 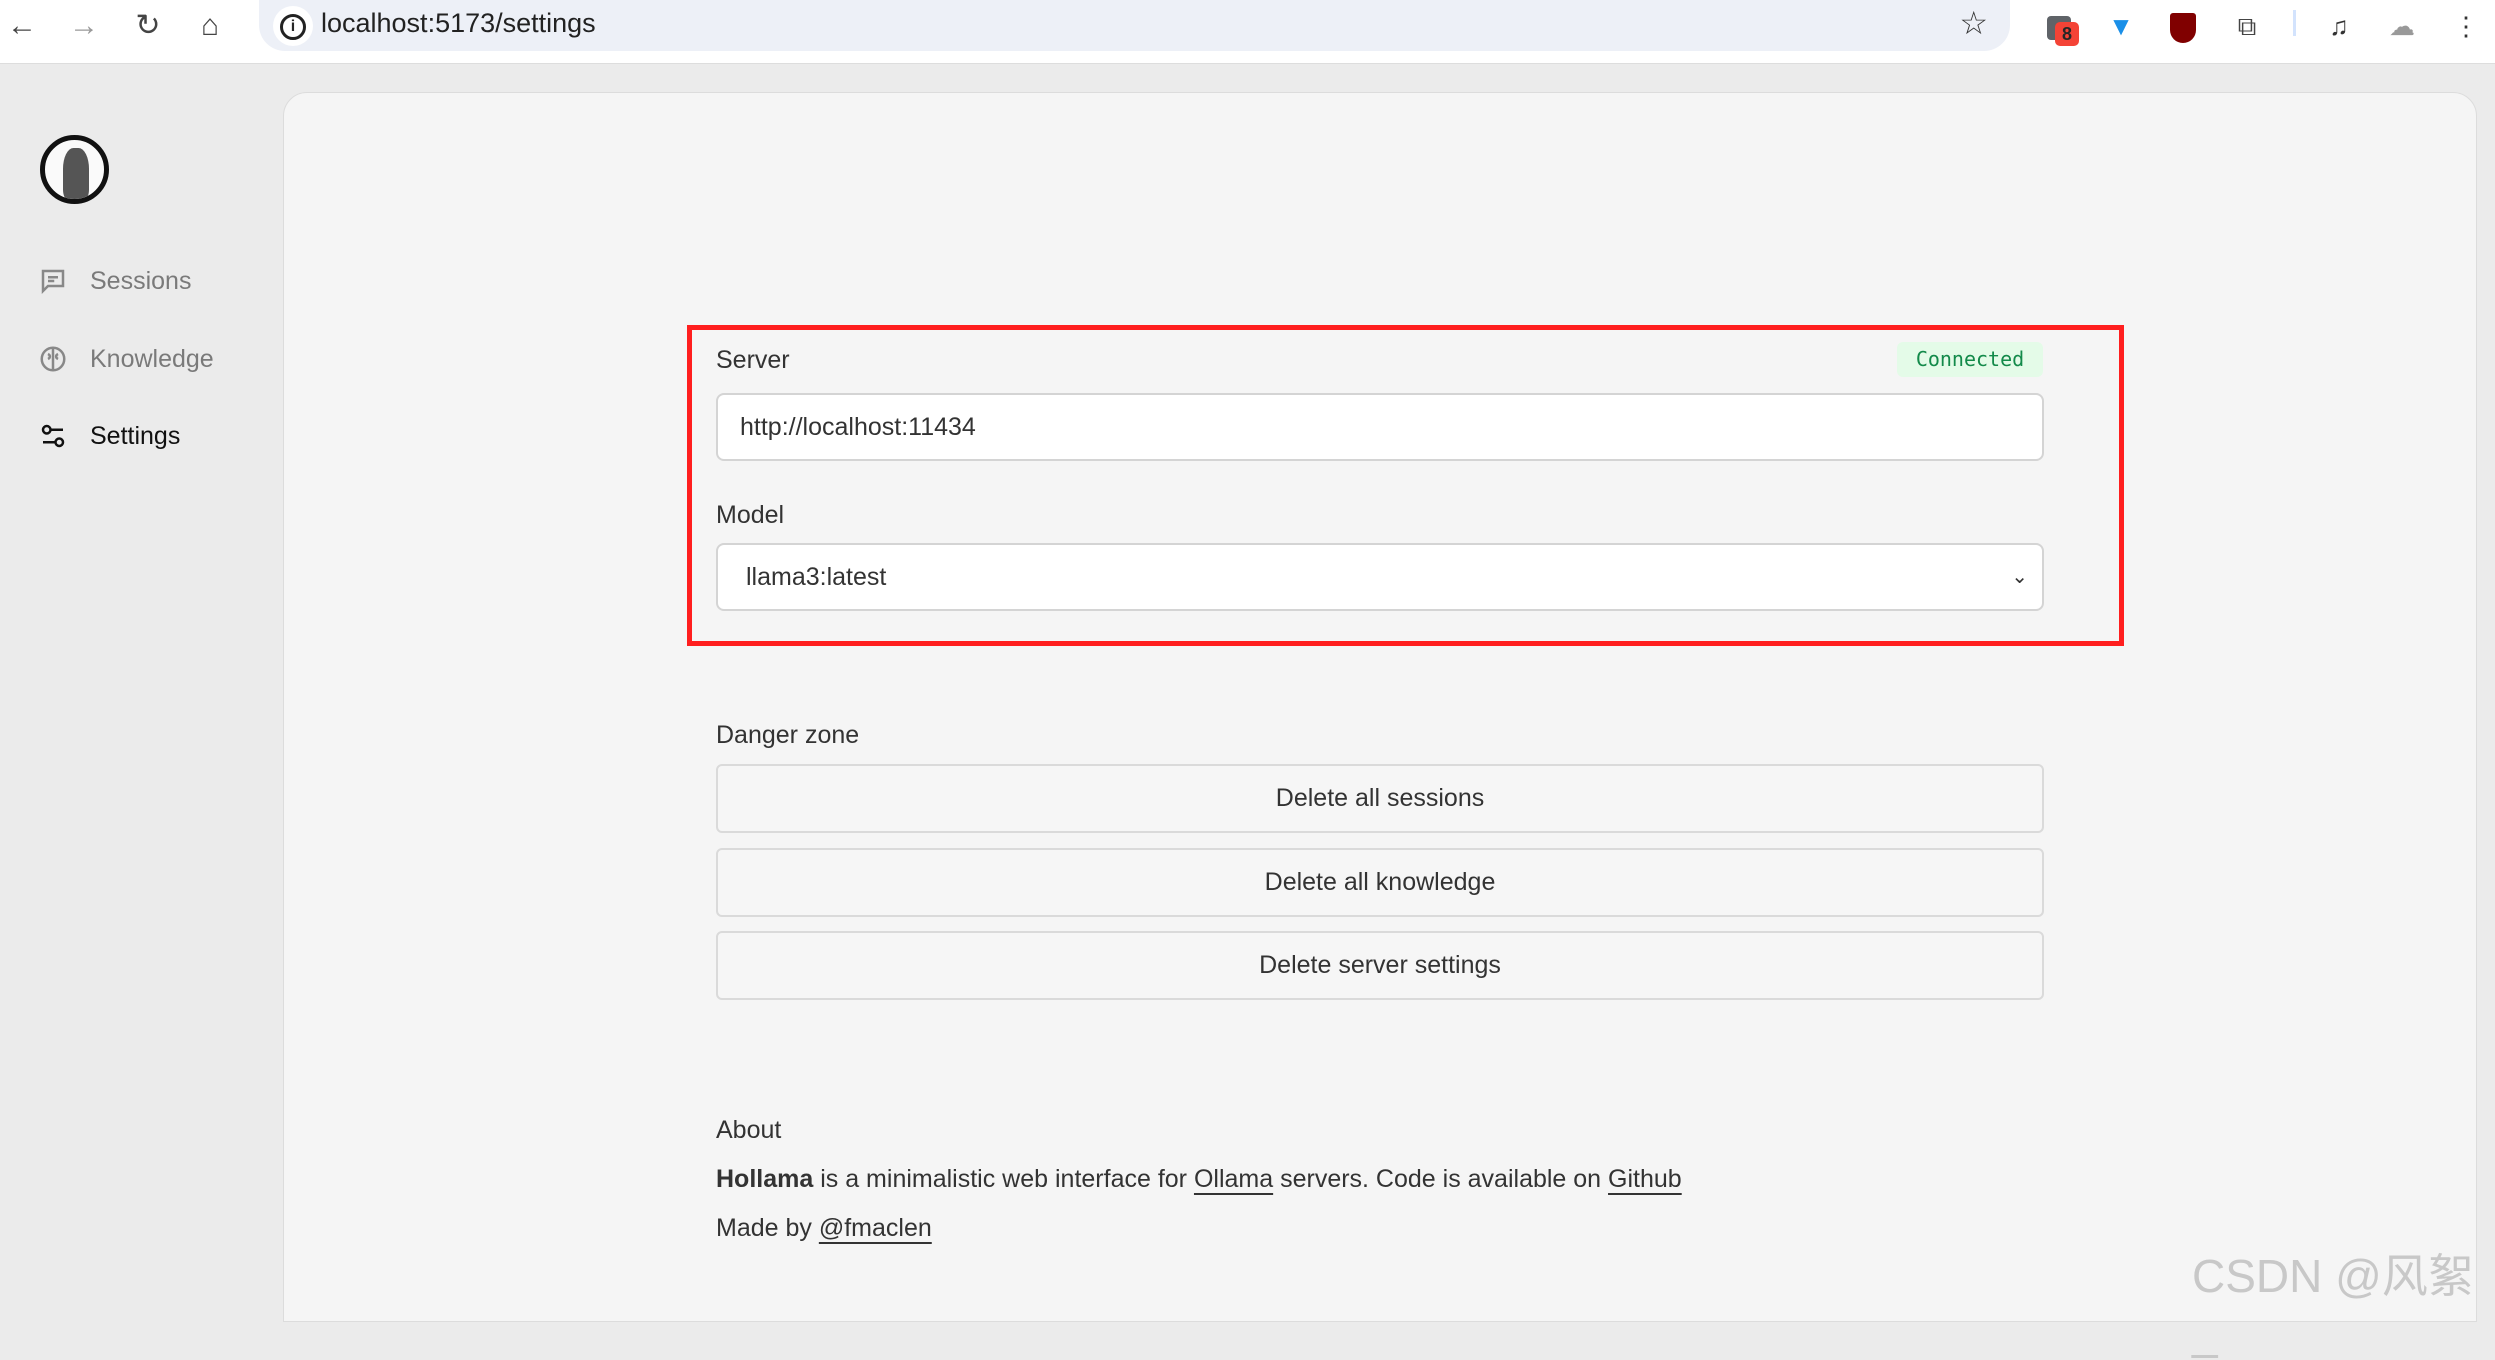 What do you see at coordinates (2466, 26) in the screenshot?
I see `menu-icon: ⋮` at bounding box center [2466, 26].